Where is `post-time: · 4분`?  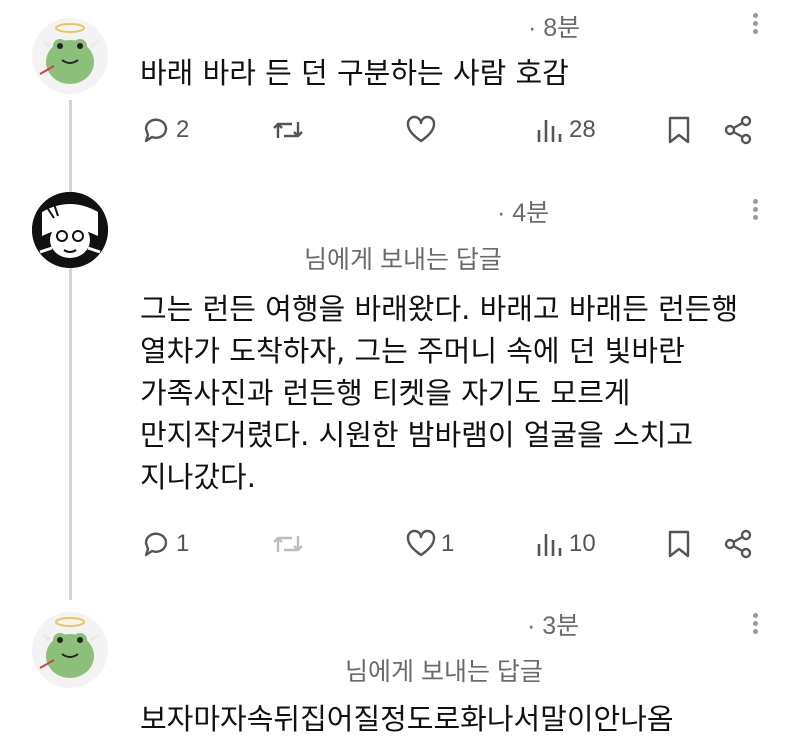
post-time: · 4분 is located at coordinates (523, 213).